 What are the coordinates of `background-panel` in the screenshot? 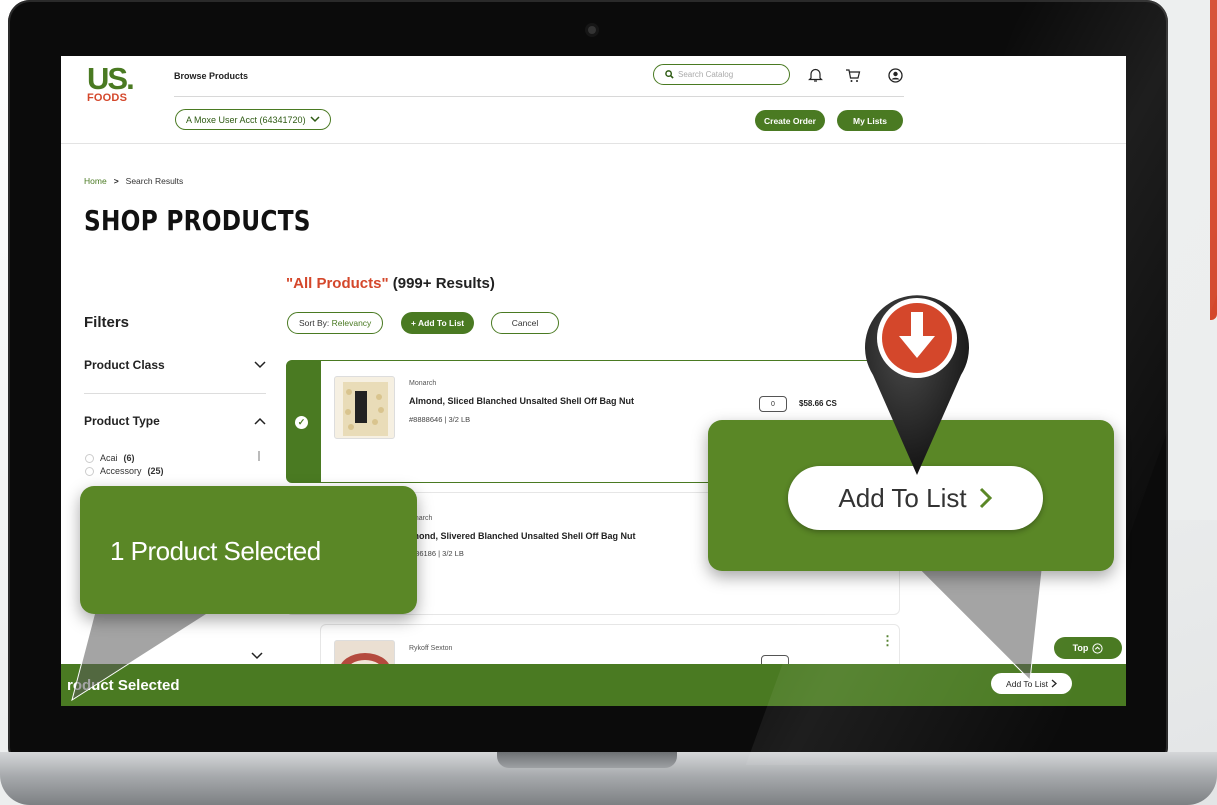 It's located at (1188, 260).